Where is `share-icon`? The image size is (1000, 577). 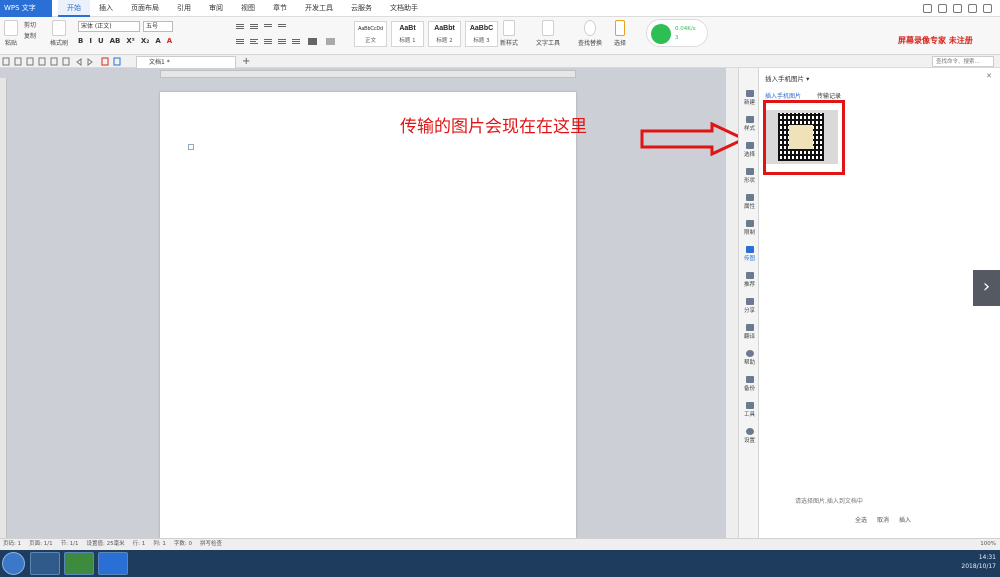 share-icon is located at coordinates (749, 301).